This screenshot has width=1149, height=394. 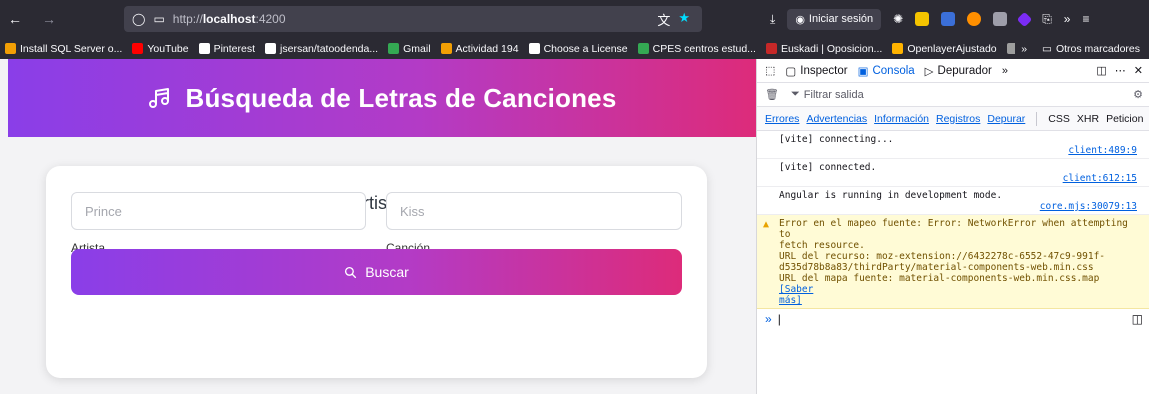 I want to click on extension-blue-icon, so click(x=948, y=19).